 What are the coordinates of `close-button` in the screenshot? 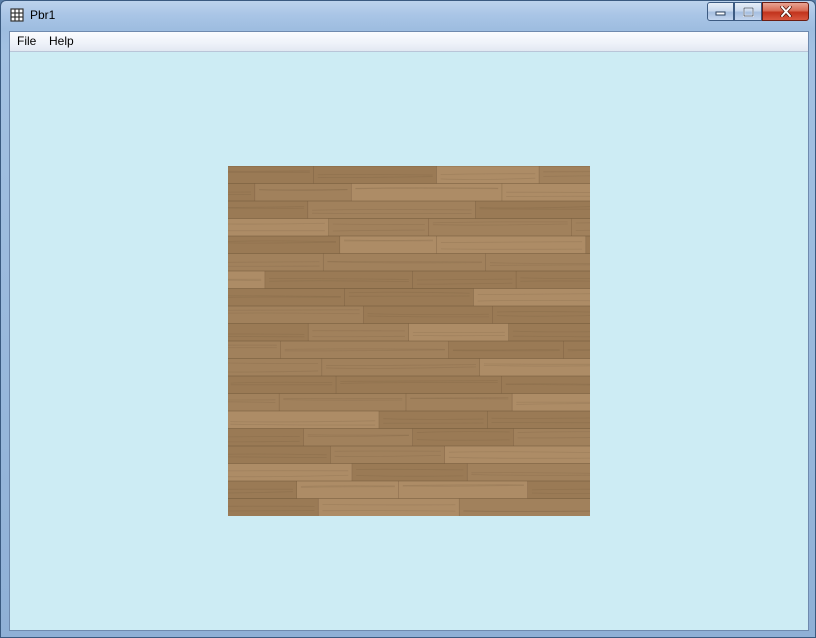 It's located at (785, 11).